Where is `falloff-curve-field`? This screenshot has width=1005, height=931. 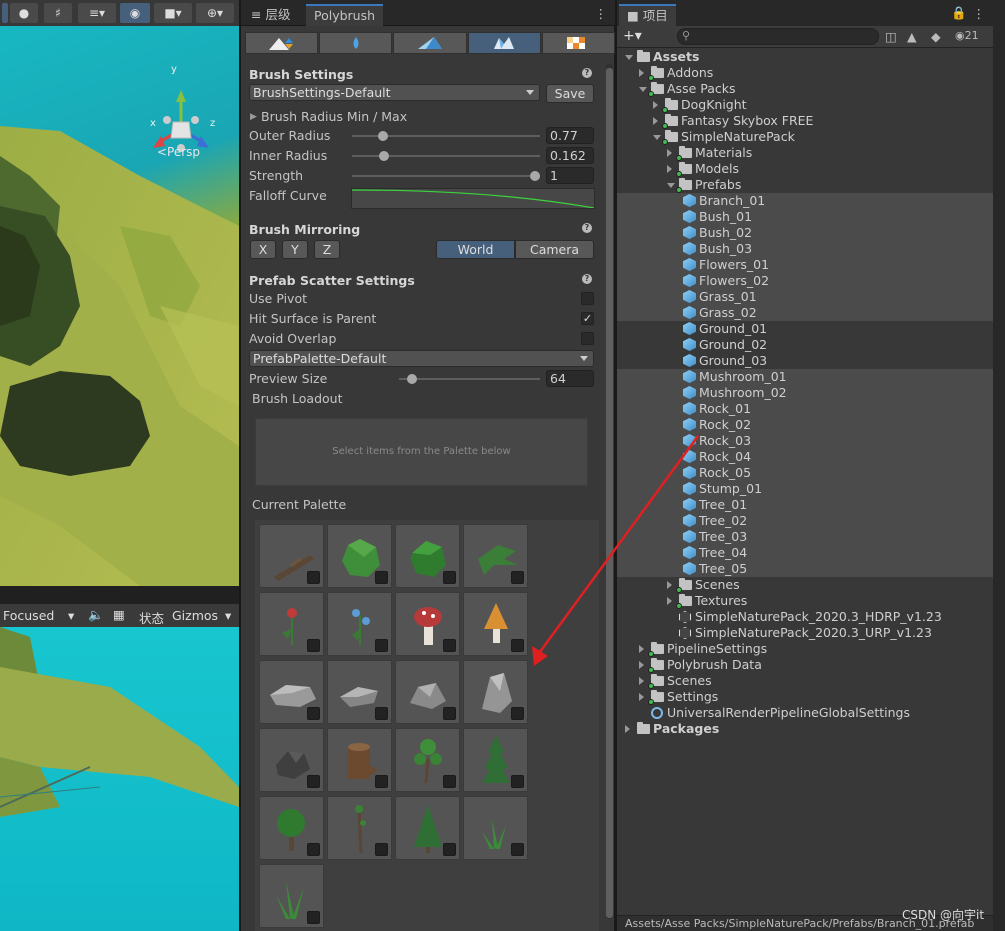 falloff-curve-field is located at coordinates (473, 198).